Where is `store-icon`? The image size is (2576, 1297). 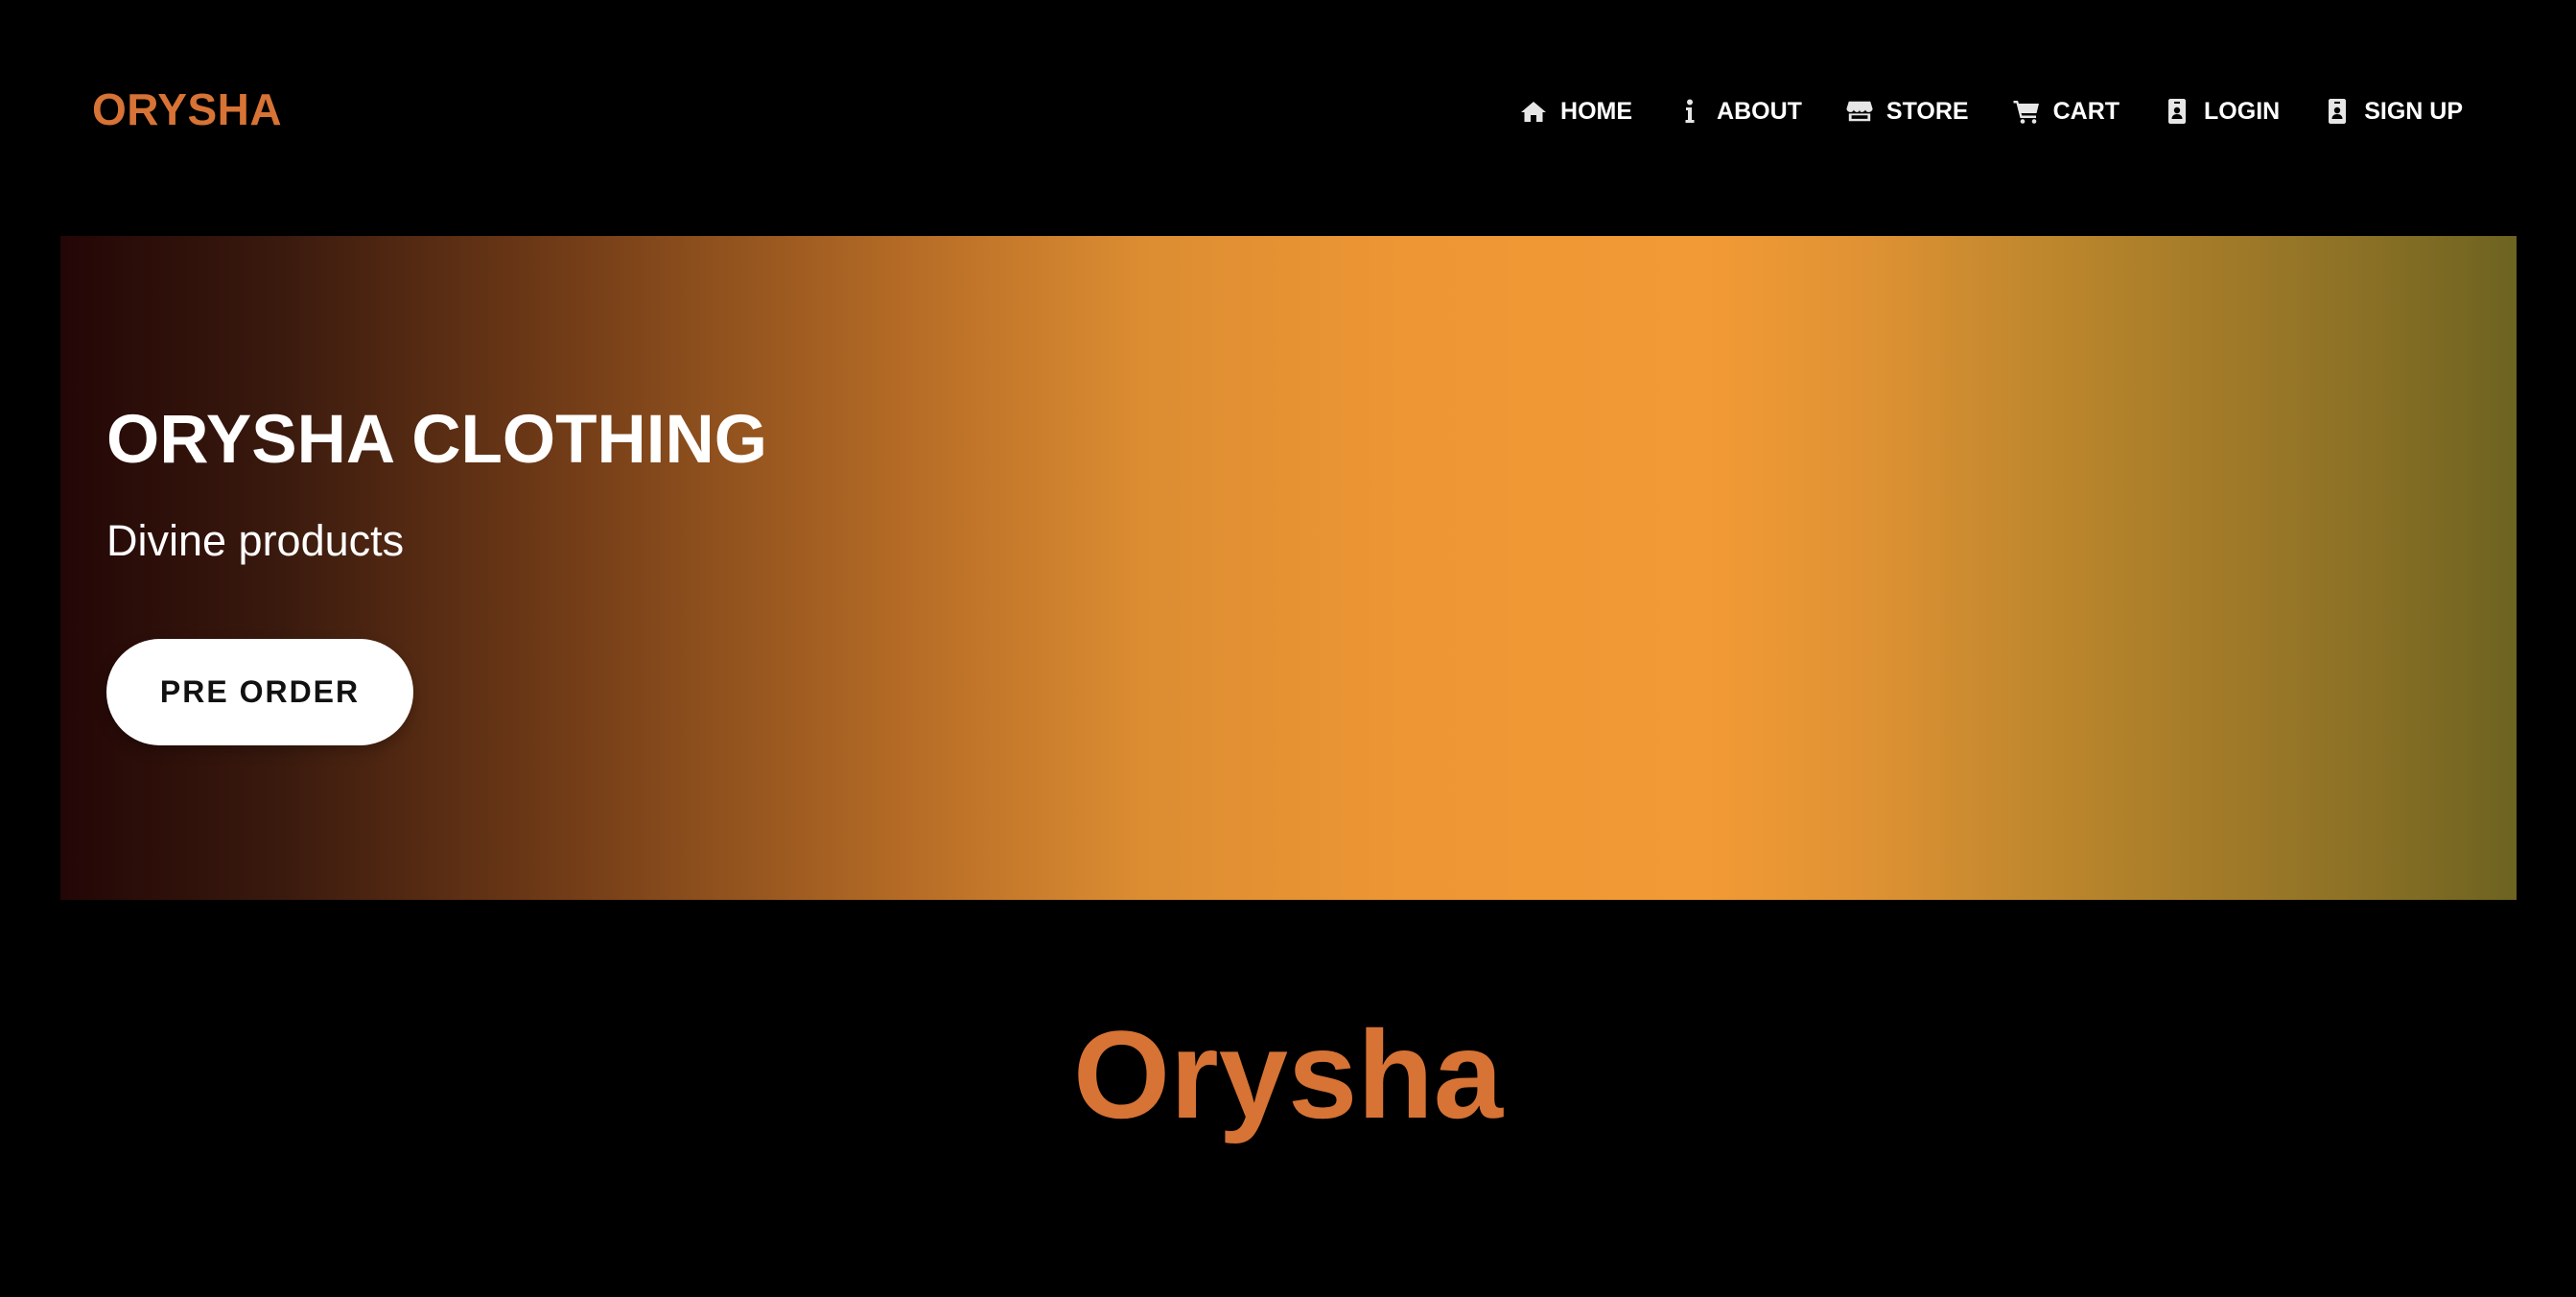 store-icon is located at coordinates (1859, 112).